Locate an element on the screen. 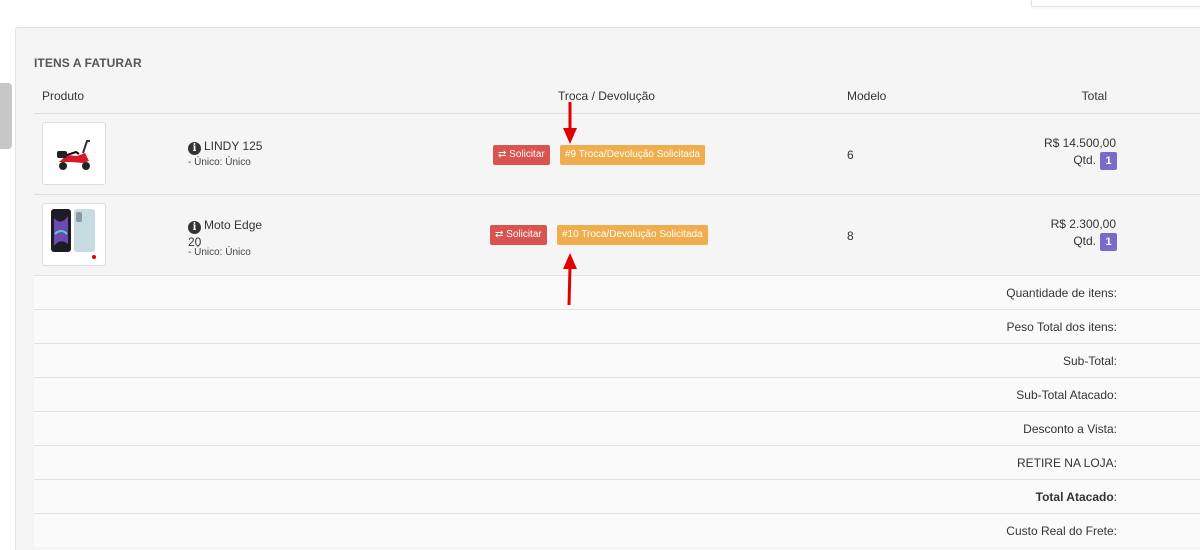  product-name: i LINDY 125 is located at coordinates (225, 146).